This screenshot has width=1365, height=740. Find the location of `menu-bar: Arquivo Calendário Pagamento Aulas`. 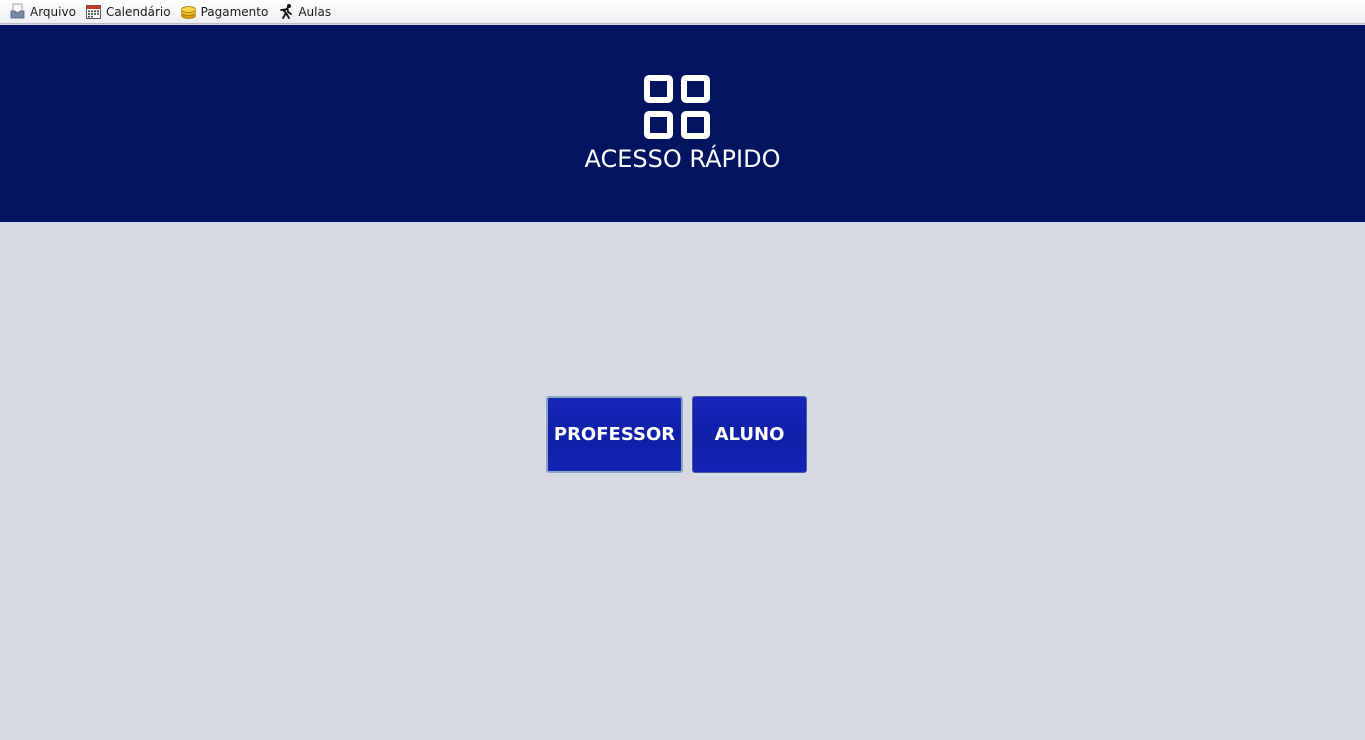

menu-bar: Arquivo Calendário Pagamento Aulas is located at coordinates (682, 12).